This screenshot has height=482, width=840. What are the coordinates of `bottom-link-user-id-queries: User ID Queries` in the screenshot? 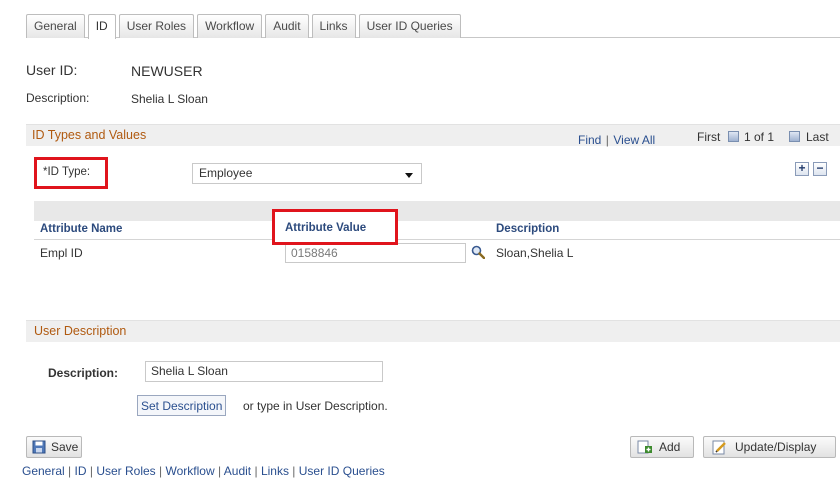 It's located at (342, 471).